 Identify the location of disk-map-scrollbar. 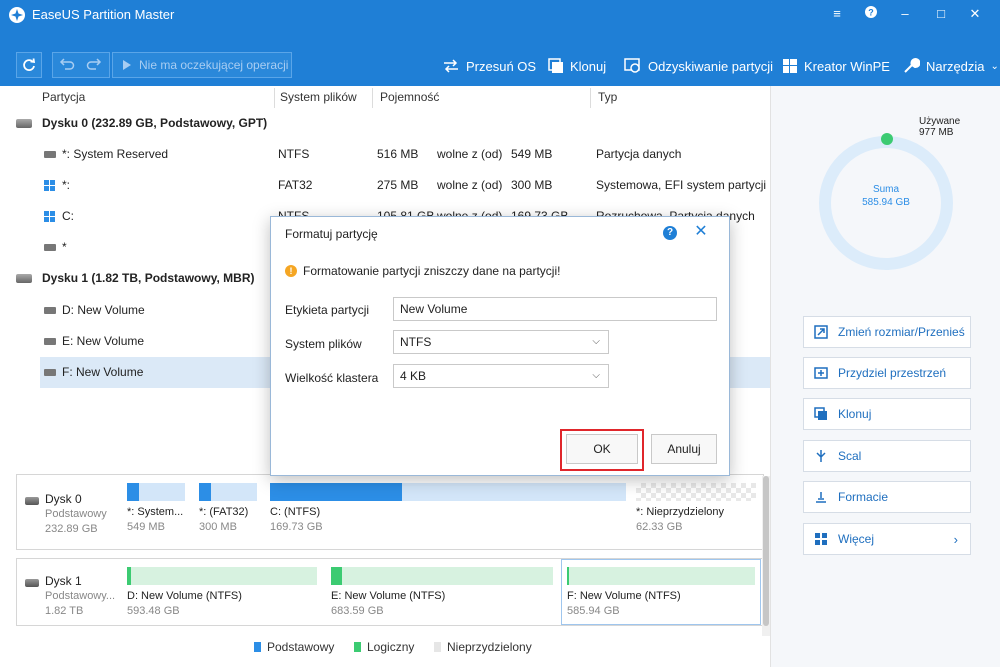
(766, 556).